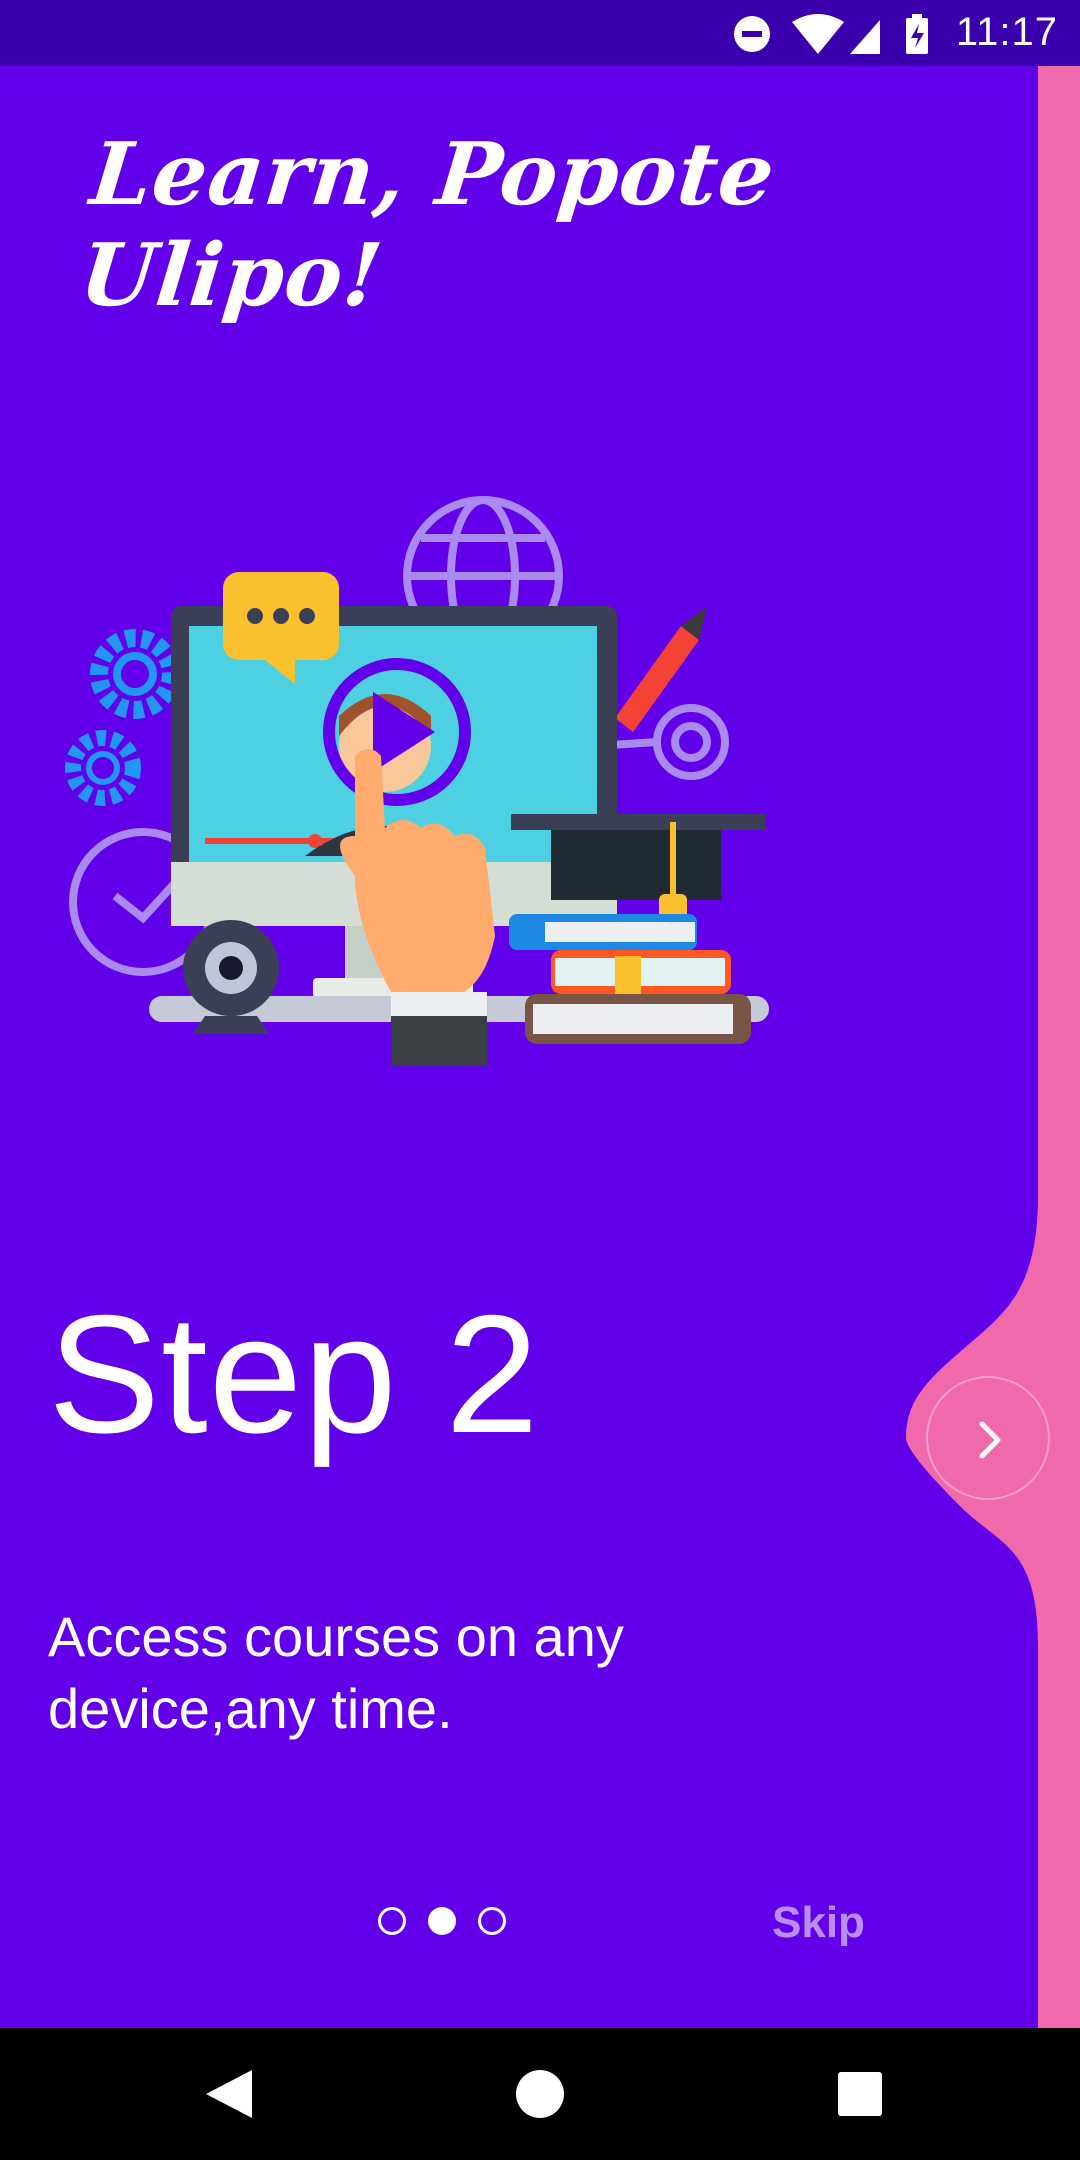  I want to click on skip-button: Skip, so click(818, 1923).